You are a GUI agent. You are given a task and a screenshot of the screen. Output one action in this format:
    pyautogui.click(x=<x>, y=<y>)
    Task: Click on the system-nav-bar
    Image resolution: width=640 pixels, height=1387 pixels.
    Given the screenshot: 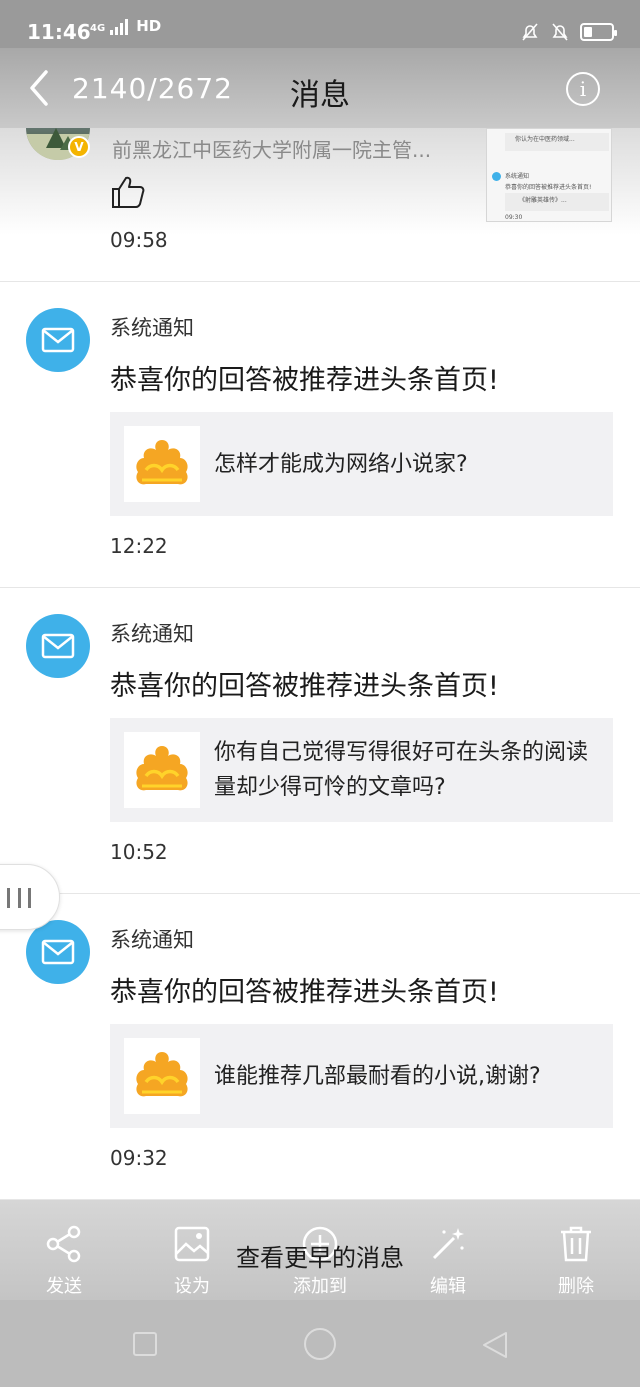 What is the action you would take?
    pyautogui.click(x=320, y=1343)
    